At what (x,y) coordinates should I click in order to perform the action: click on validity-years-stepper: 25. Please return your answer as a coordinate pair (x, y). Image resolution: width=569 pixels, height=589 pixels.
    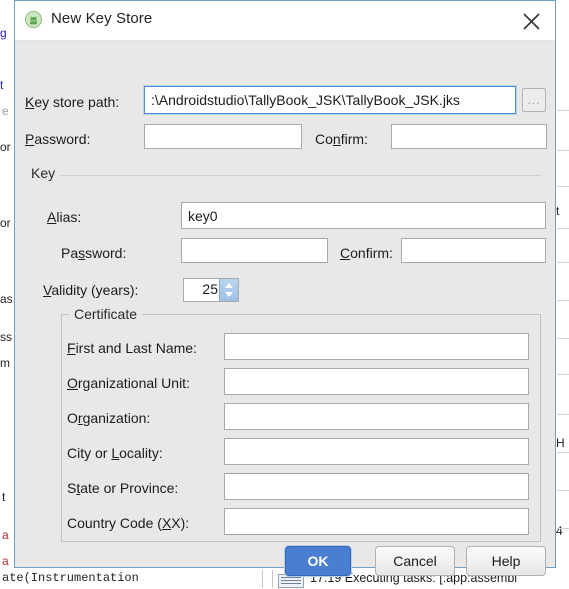
    Looking at the image, I should click on (211, 290).